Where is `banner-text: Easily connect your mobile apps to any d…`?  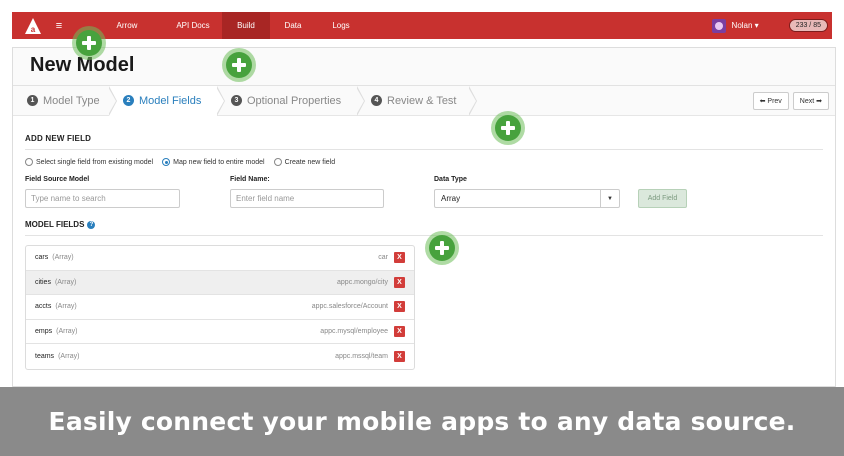 banner-text: Easily connect your mobile apps to any d… is located at coordinates (422, 421).